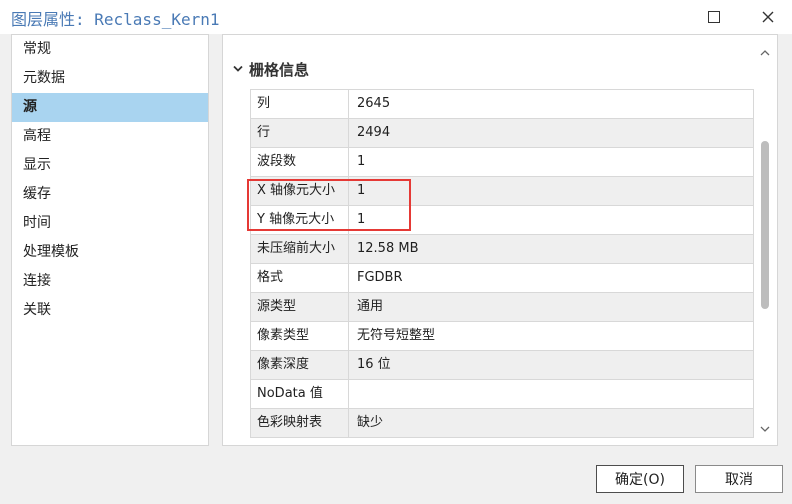 The image size is (792, 504). I want to click on table-row: 色彩映射表 缺少, so click(502, 423).